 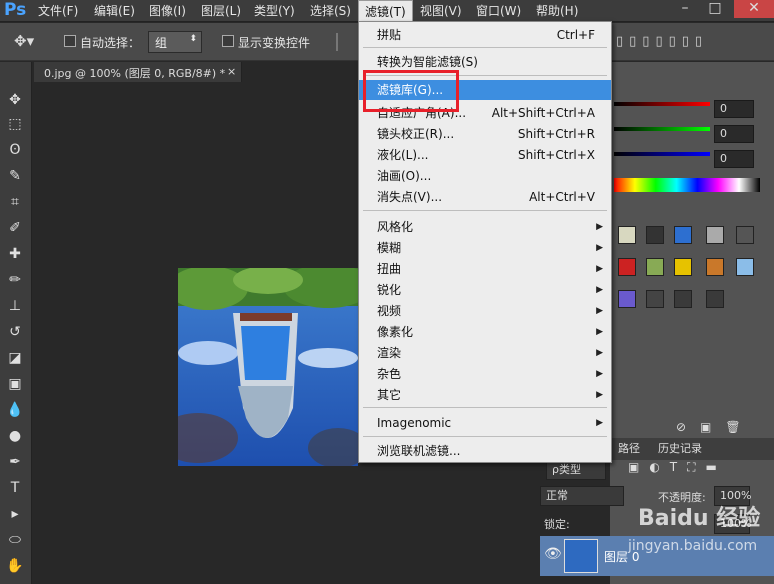 I want to click on close-tab-icon: ×, so click(x=231, y=71).